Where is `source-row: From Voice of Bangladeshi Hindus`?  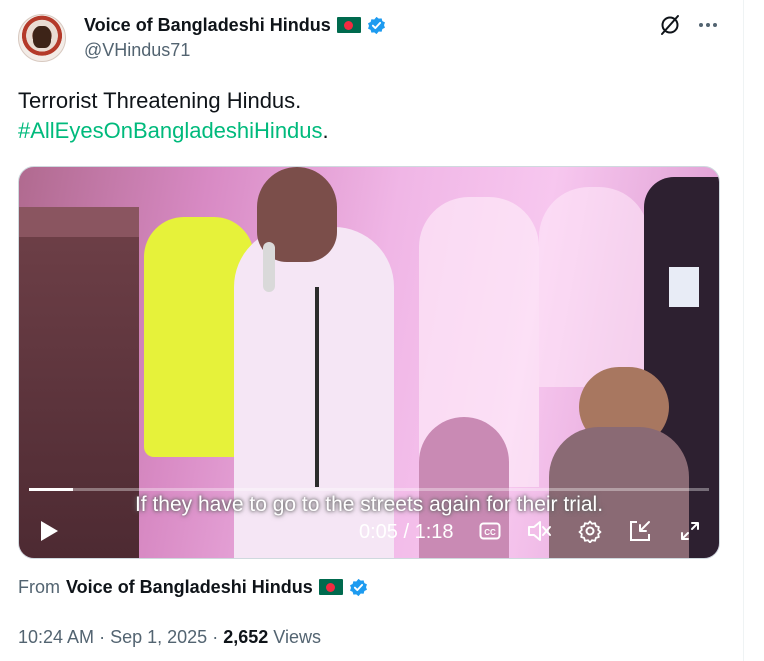 source-row: From Voice of Bangladeshi Hindus is located at coordinates (193, 587).